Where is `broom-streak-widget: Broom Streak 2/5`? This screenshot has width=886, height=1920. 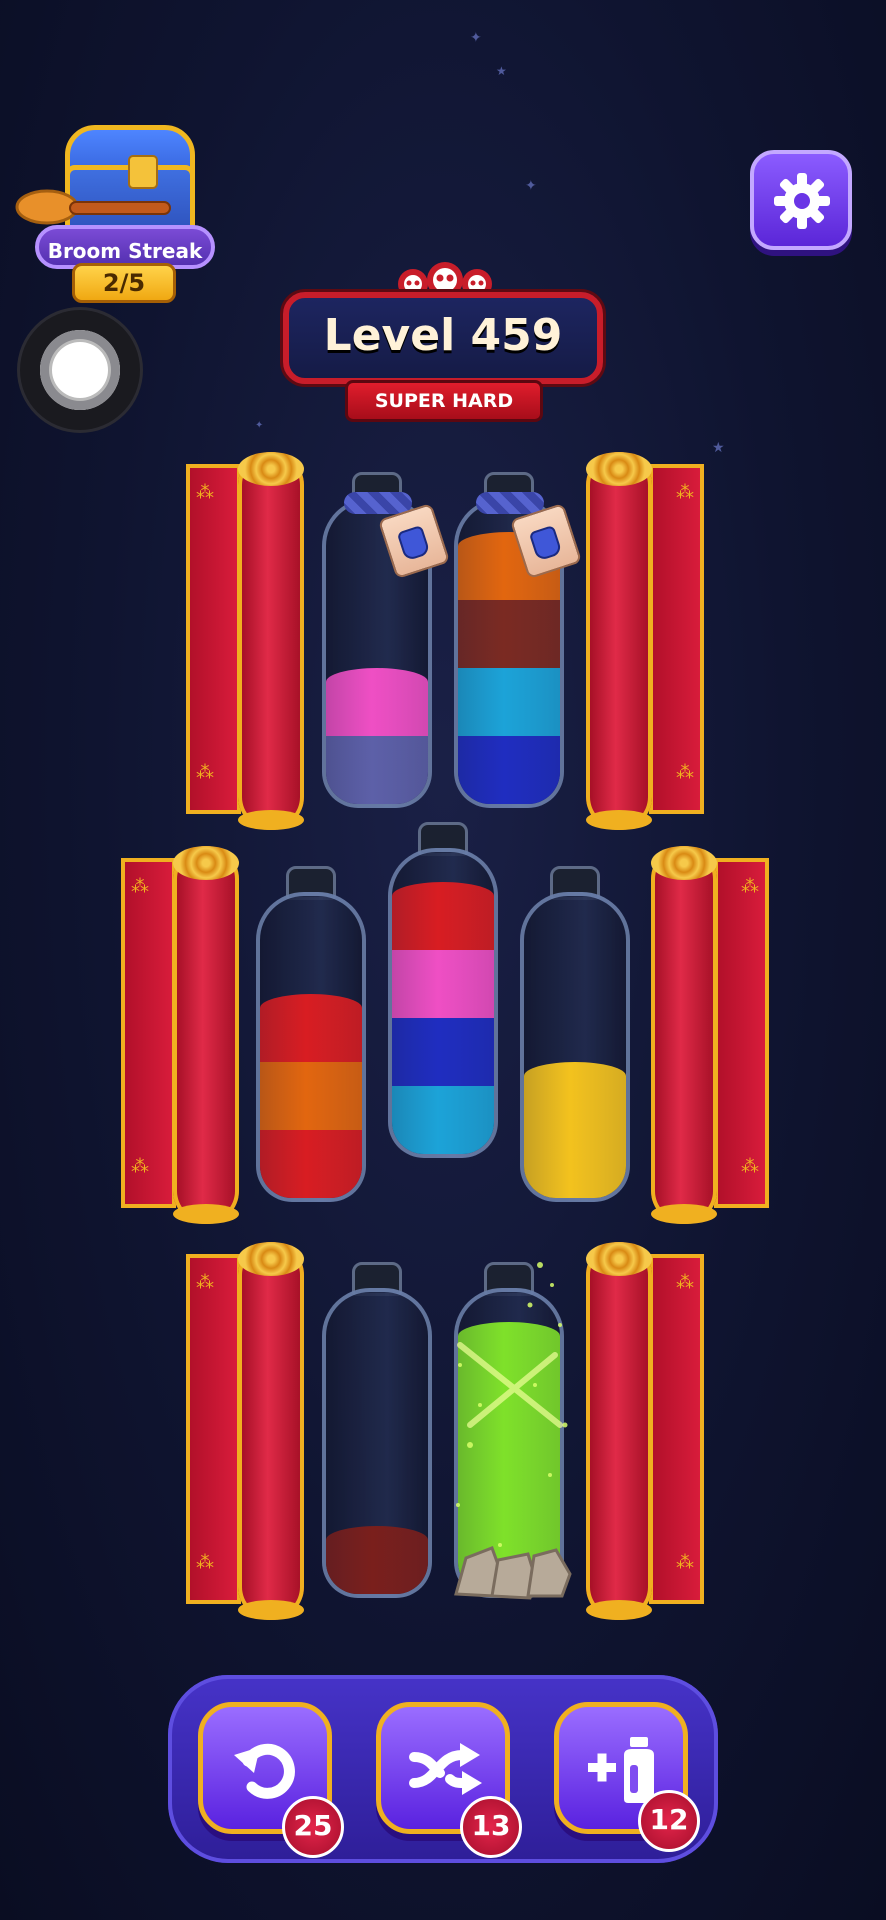 broom-streak-widget: Broom Streak 2/5 is located at coordinates (112, 210).